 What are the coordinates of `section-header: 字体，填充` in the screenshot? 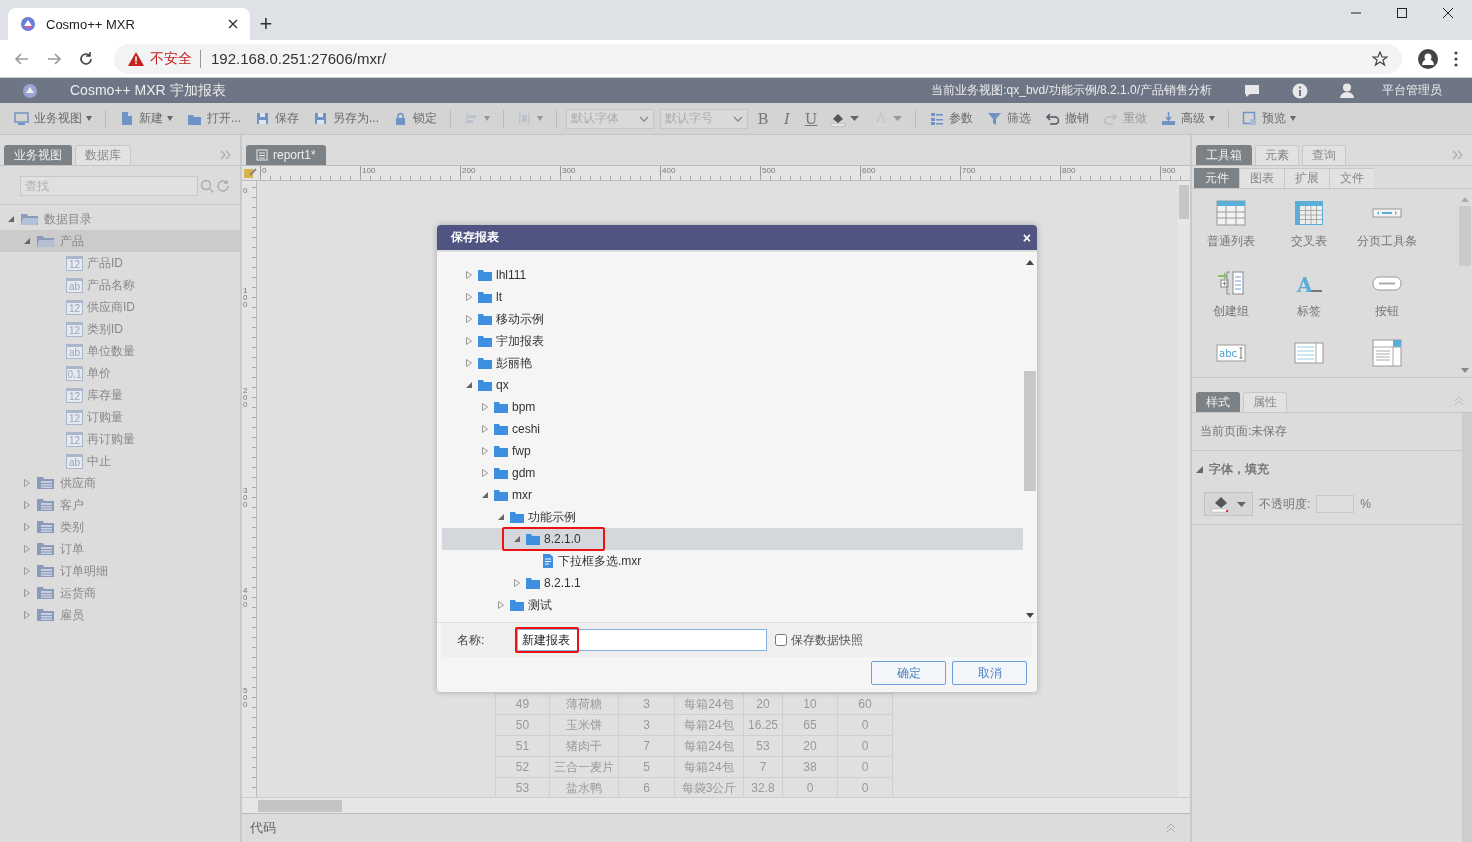 It's located at (1327, 469).